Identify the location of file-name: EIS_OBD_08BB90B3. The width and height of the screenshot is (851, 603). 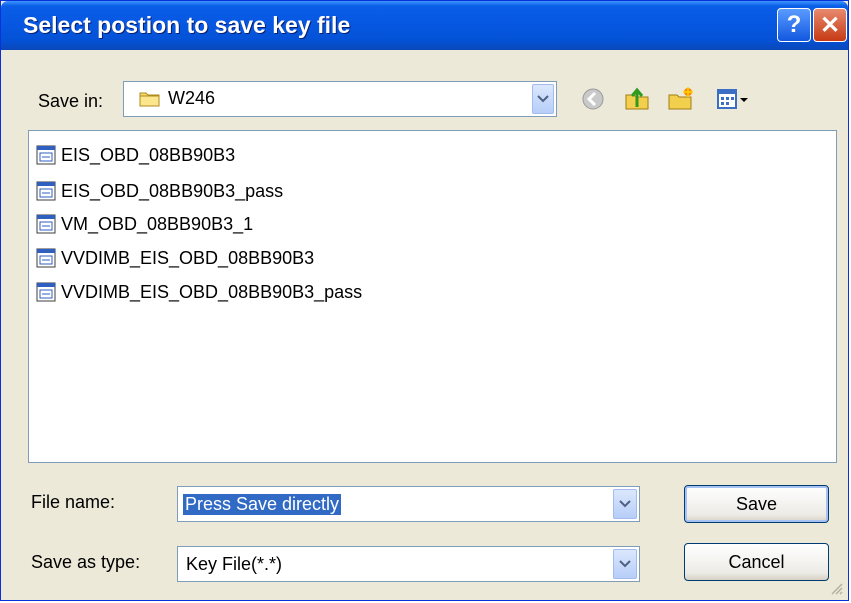
(148, 154).